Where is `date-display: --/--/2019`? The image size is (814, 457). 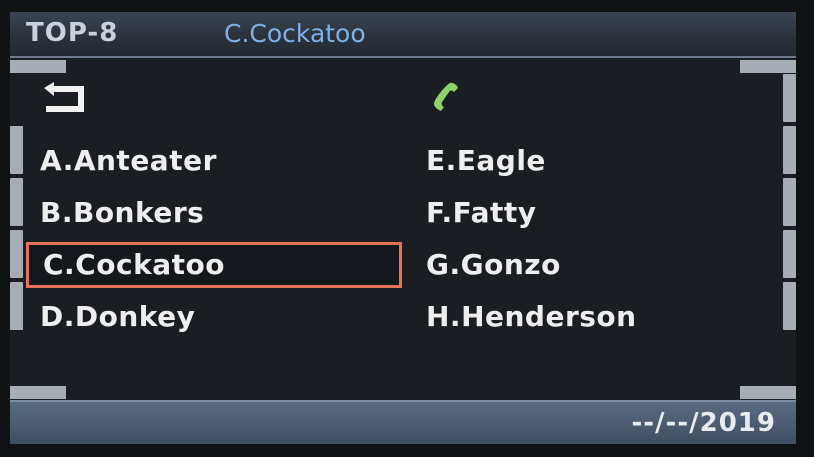 date-display: --/--/2019 is located at coordinates (703, 423).